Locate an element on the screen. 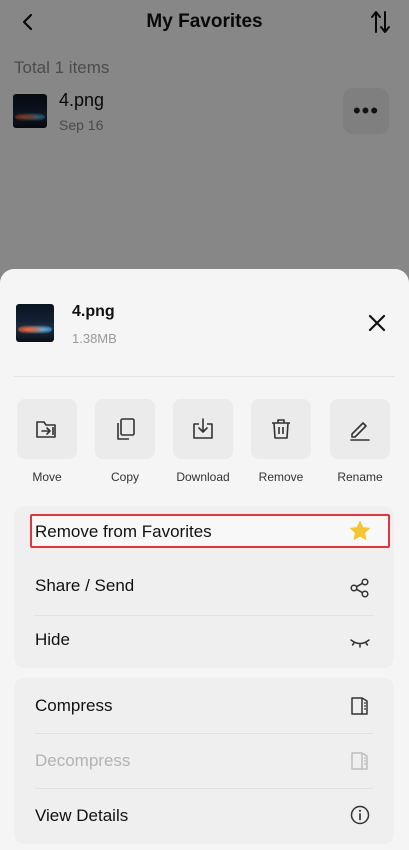 Image resolution: width=409 pixels, height=850 pixels. download-button: Download is located at coordinates (203, 441).